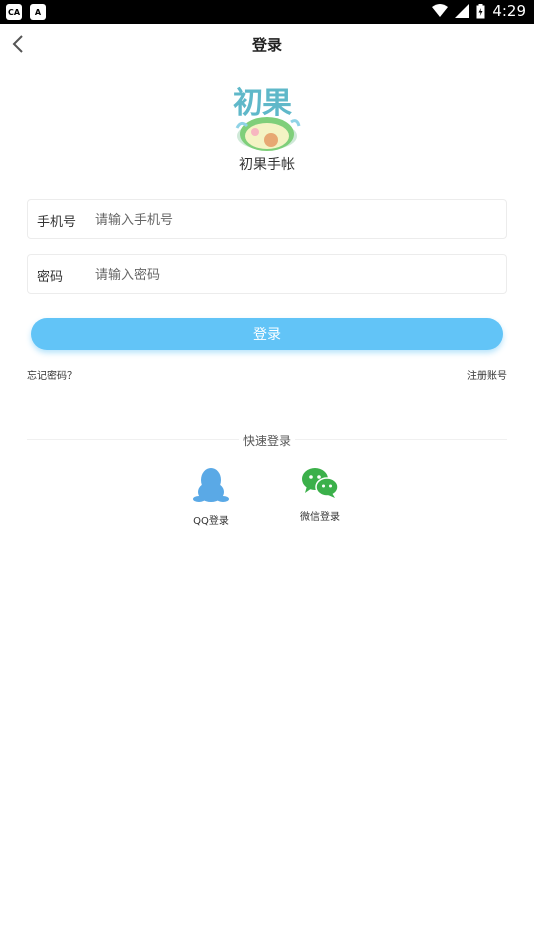  What do you see at coordinates (487, 374) in the screenshot?
I see `register-link: 注册账号` at bounding box center [487, 374].